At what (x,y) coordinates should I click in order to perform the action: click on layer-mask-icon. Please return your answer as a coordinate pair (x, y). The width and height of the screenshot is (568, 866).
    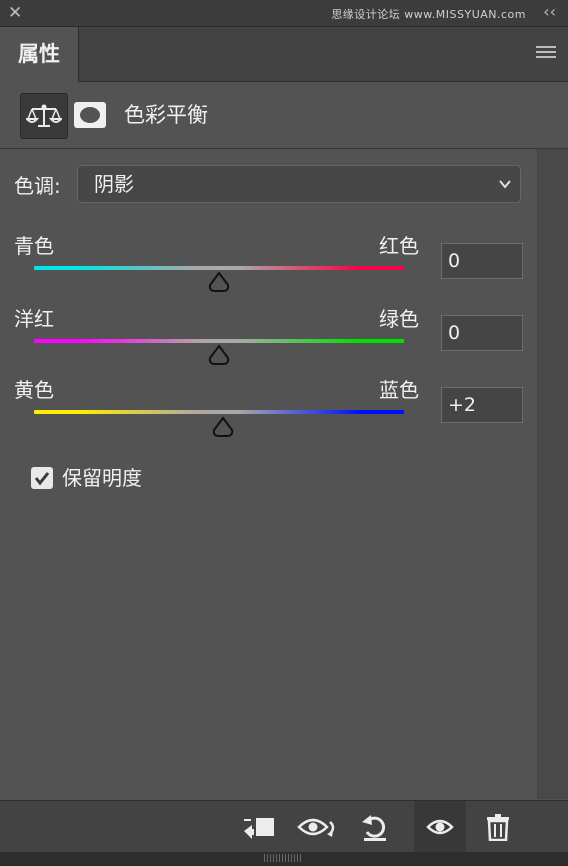
    Looking at the image, I should click on (90, 115).